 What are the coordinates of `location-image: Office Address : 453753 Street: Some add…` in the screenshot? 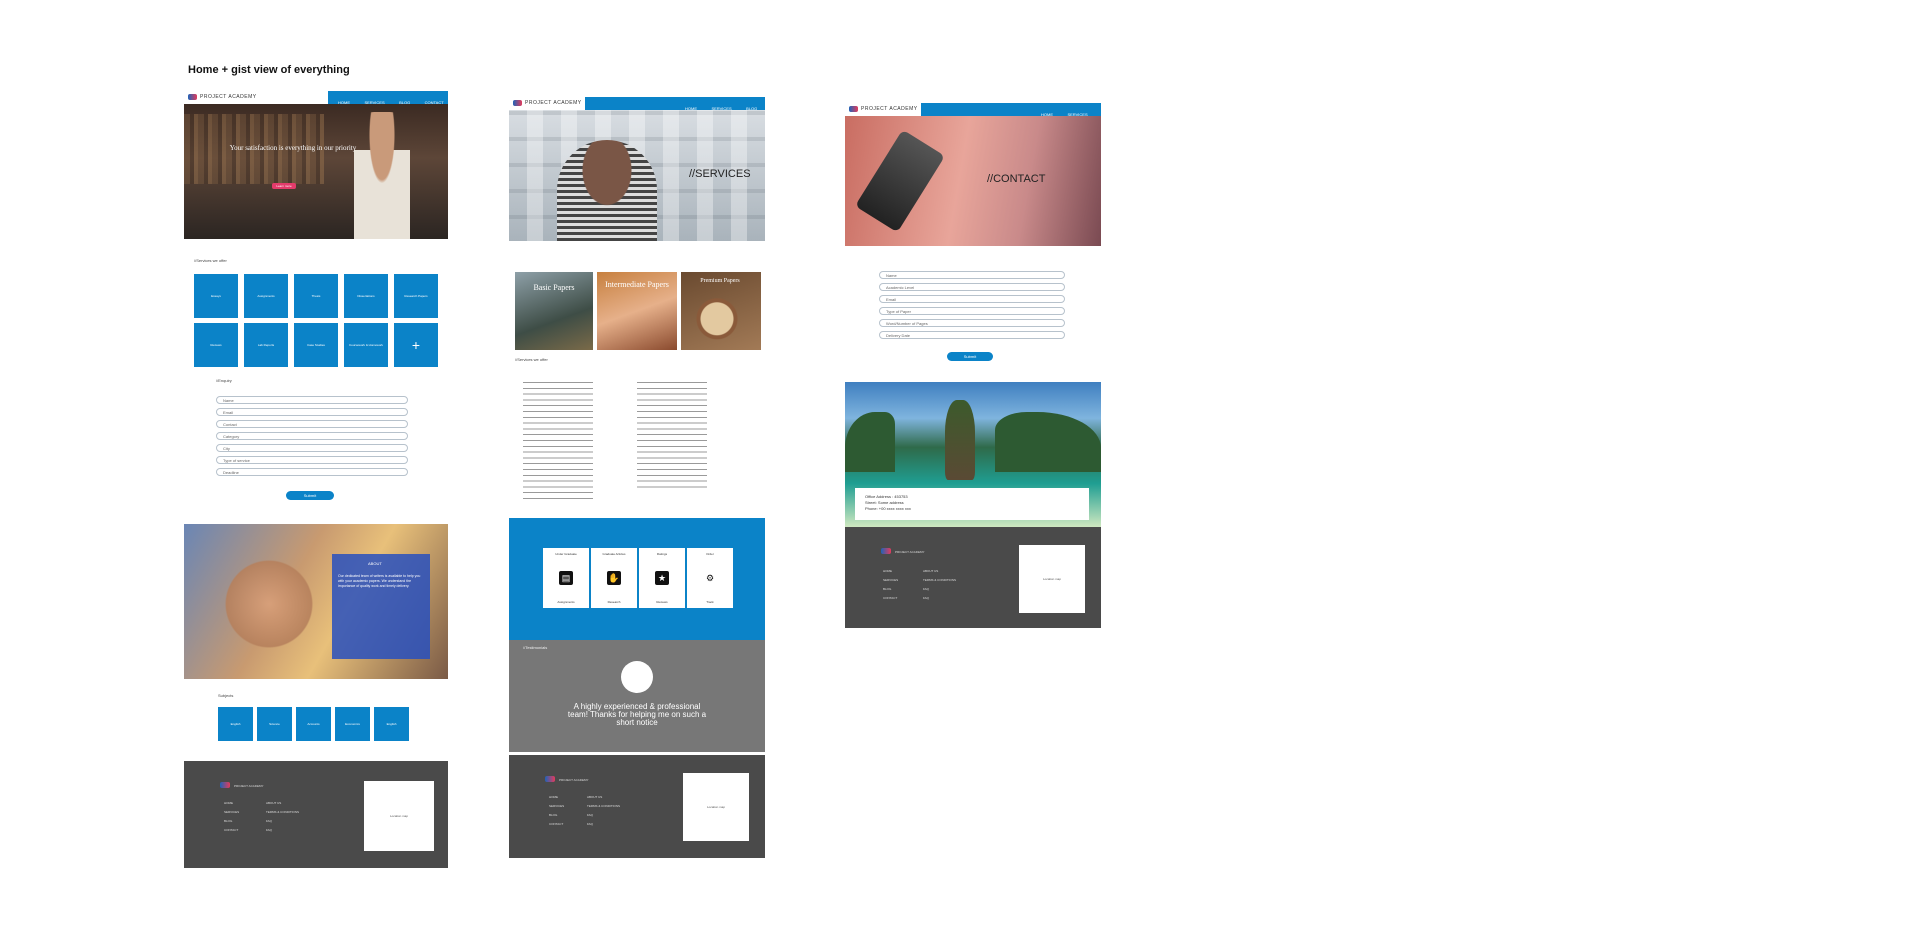 It's located at (973, 454).